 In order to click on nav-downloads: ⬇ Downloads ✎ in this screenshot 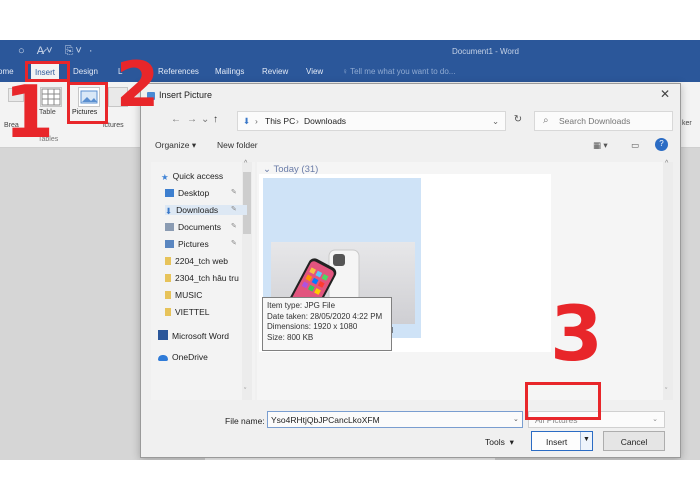, I will do `click(206, 210)`.